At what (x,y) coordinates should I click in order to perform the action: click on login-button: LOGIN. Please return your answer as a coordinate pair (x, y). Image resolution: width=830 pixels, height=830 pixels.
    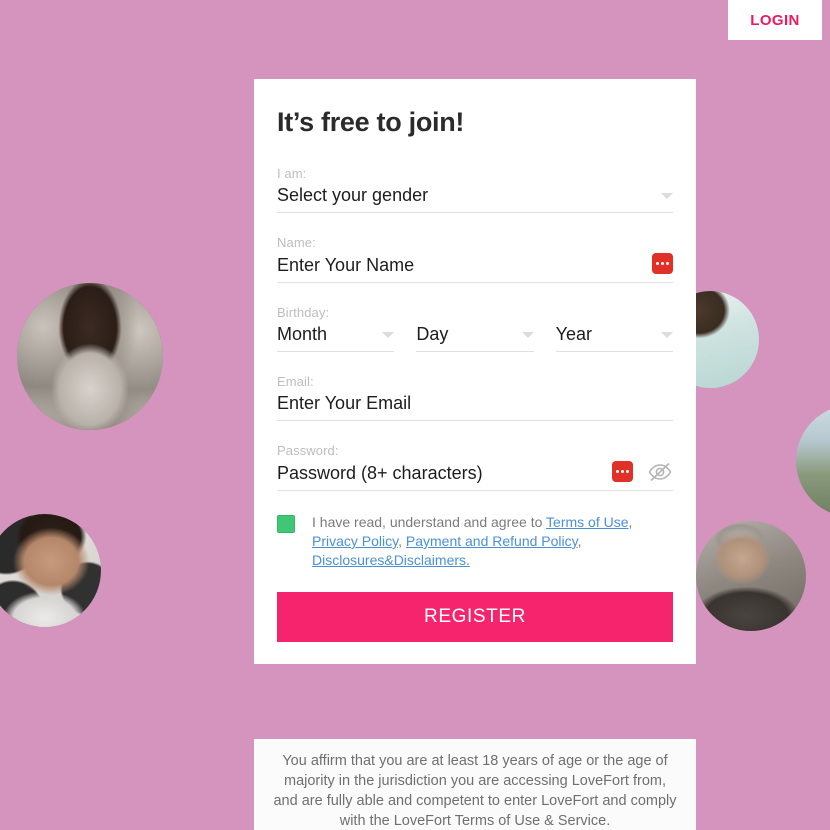
    Looking at the image, I should click on (775, 20).